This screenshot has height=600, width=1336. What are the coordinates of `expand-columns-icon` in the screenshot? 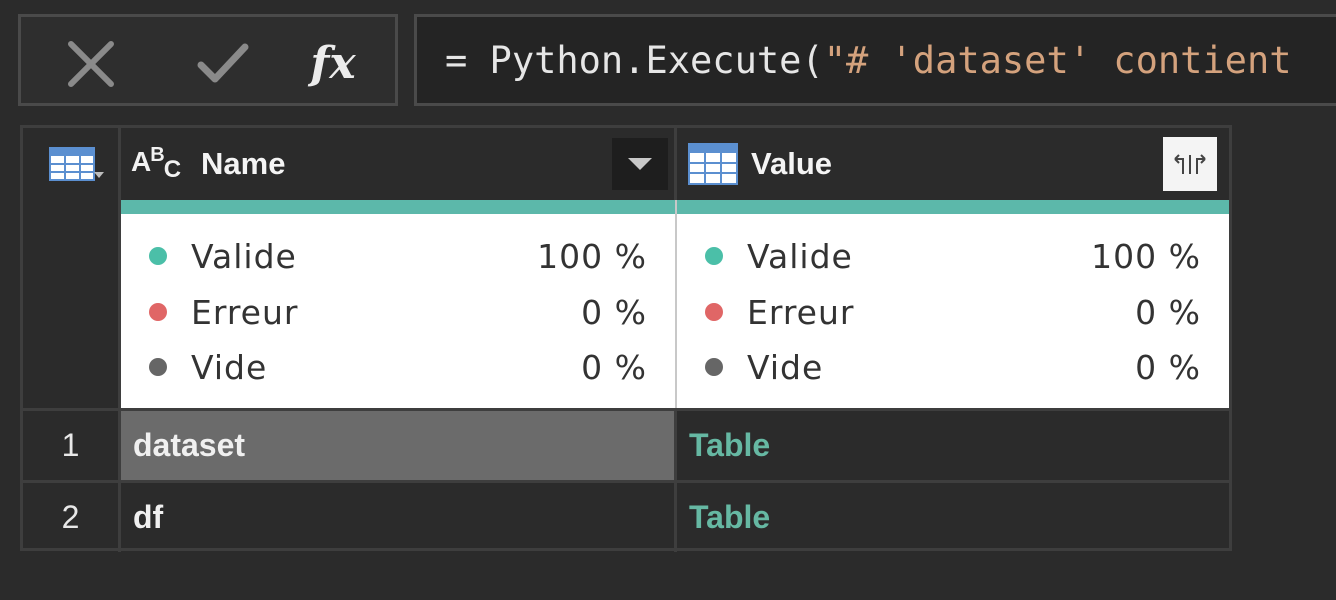 It's located at (1190, 164).